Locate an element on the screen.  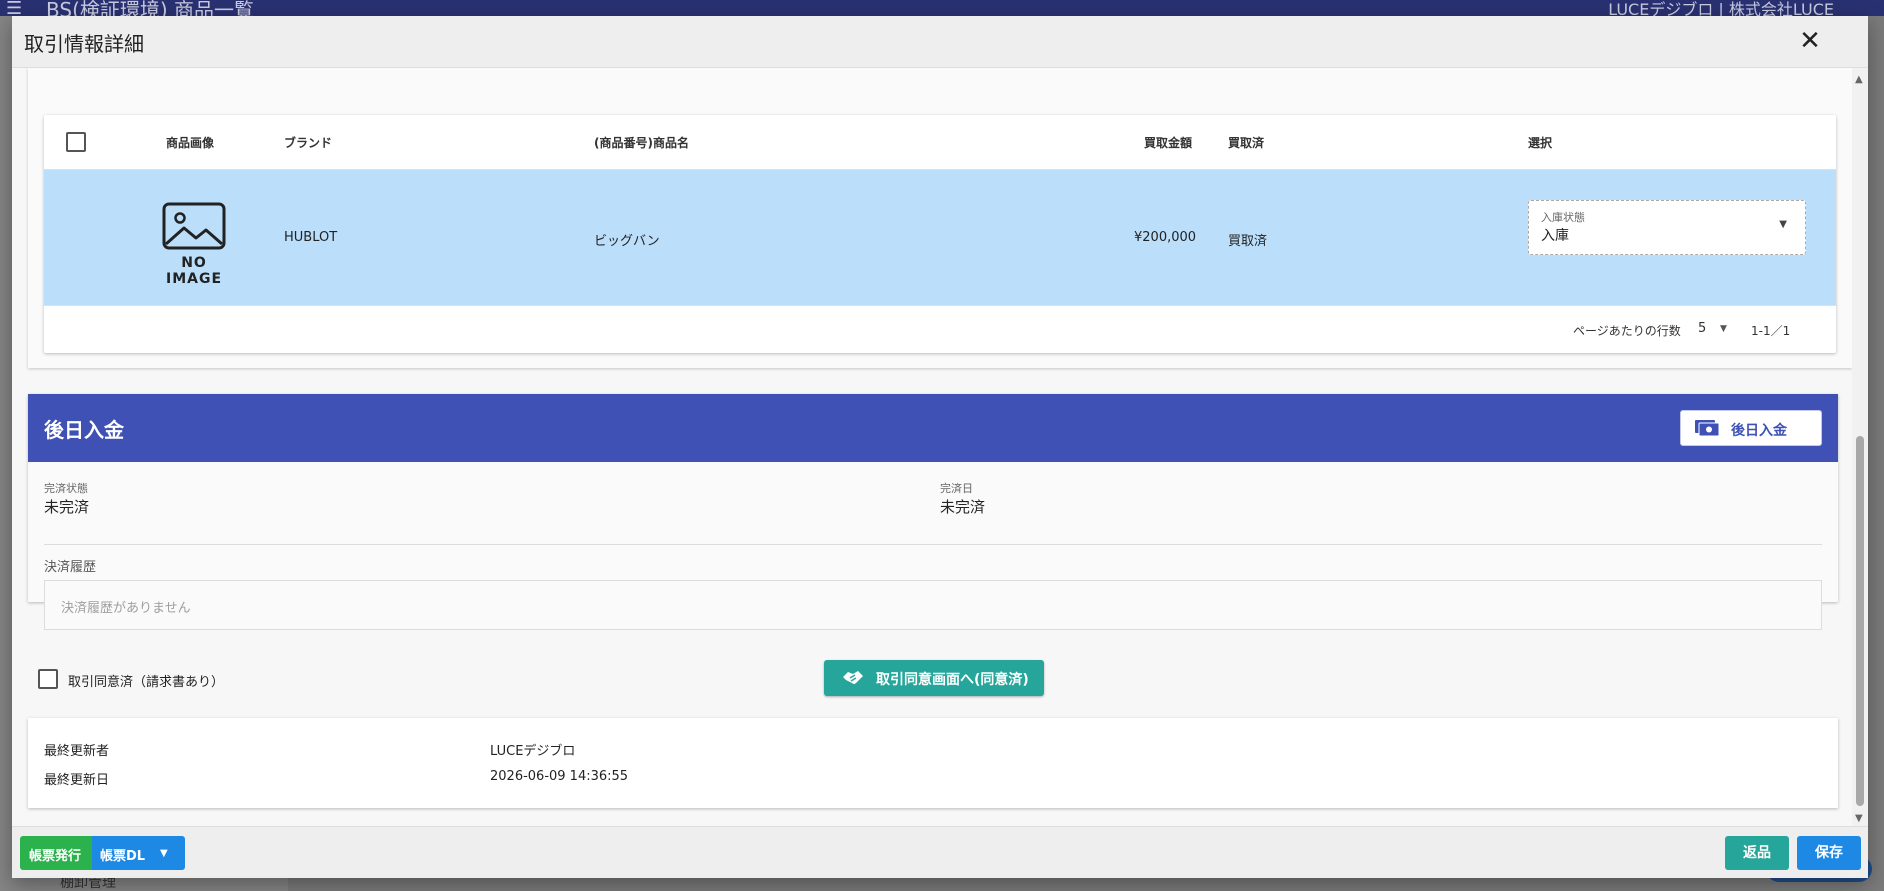
stock-status-label: 入庫状態 is located at coordinates (1563, 217).